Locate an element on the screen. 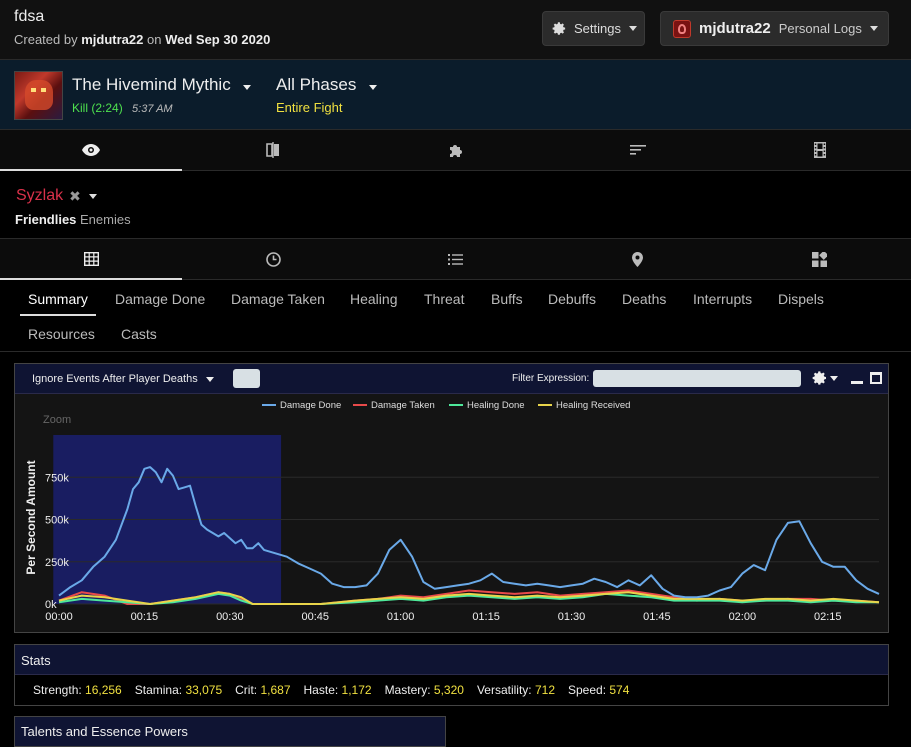  tab-film is located at coordinates (820, 150).